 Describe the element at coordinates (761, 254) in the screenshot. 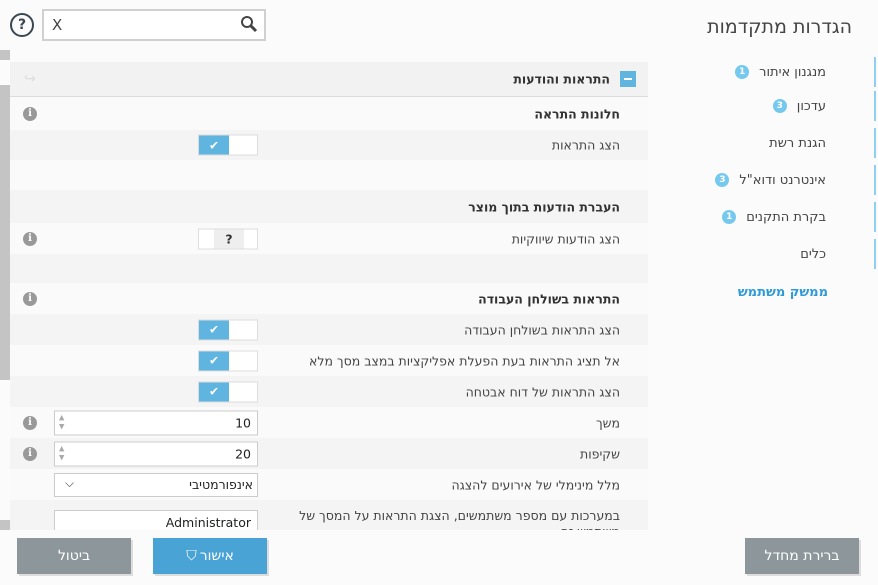

I see `sidebar-item-tools: כלים` at that location.